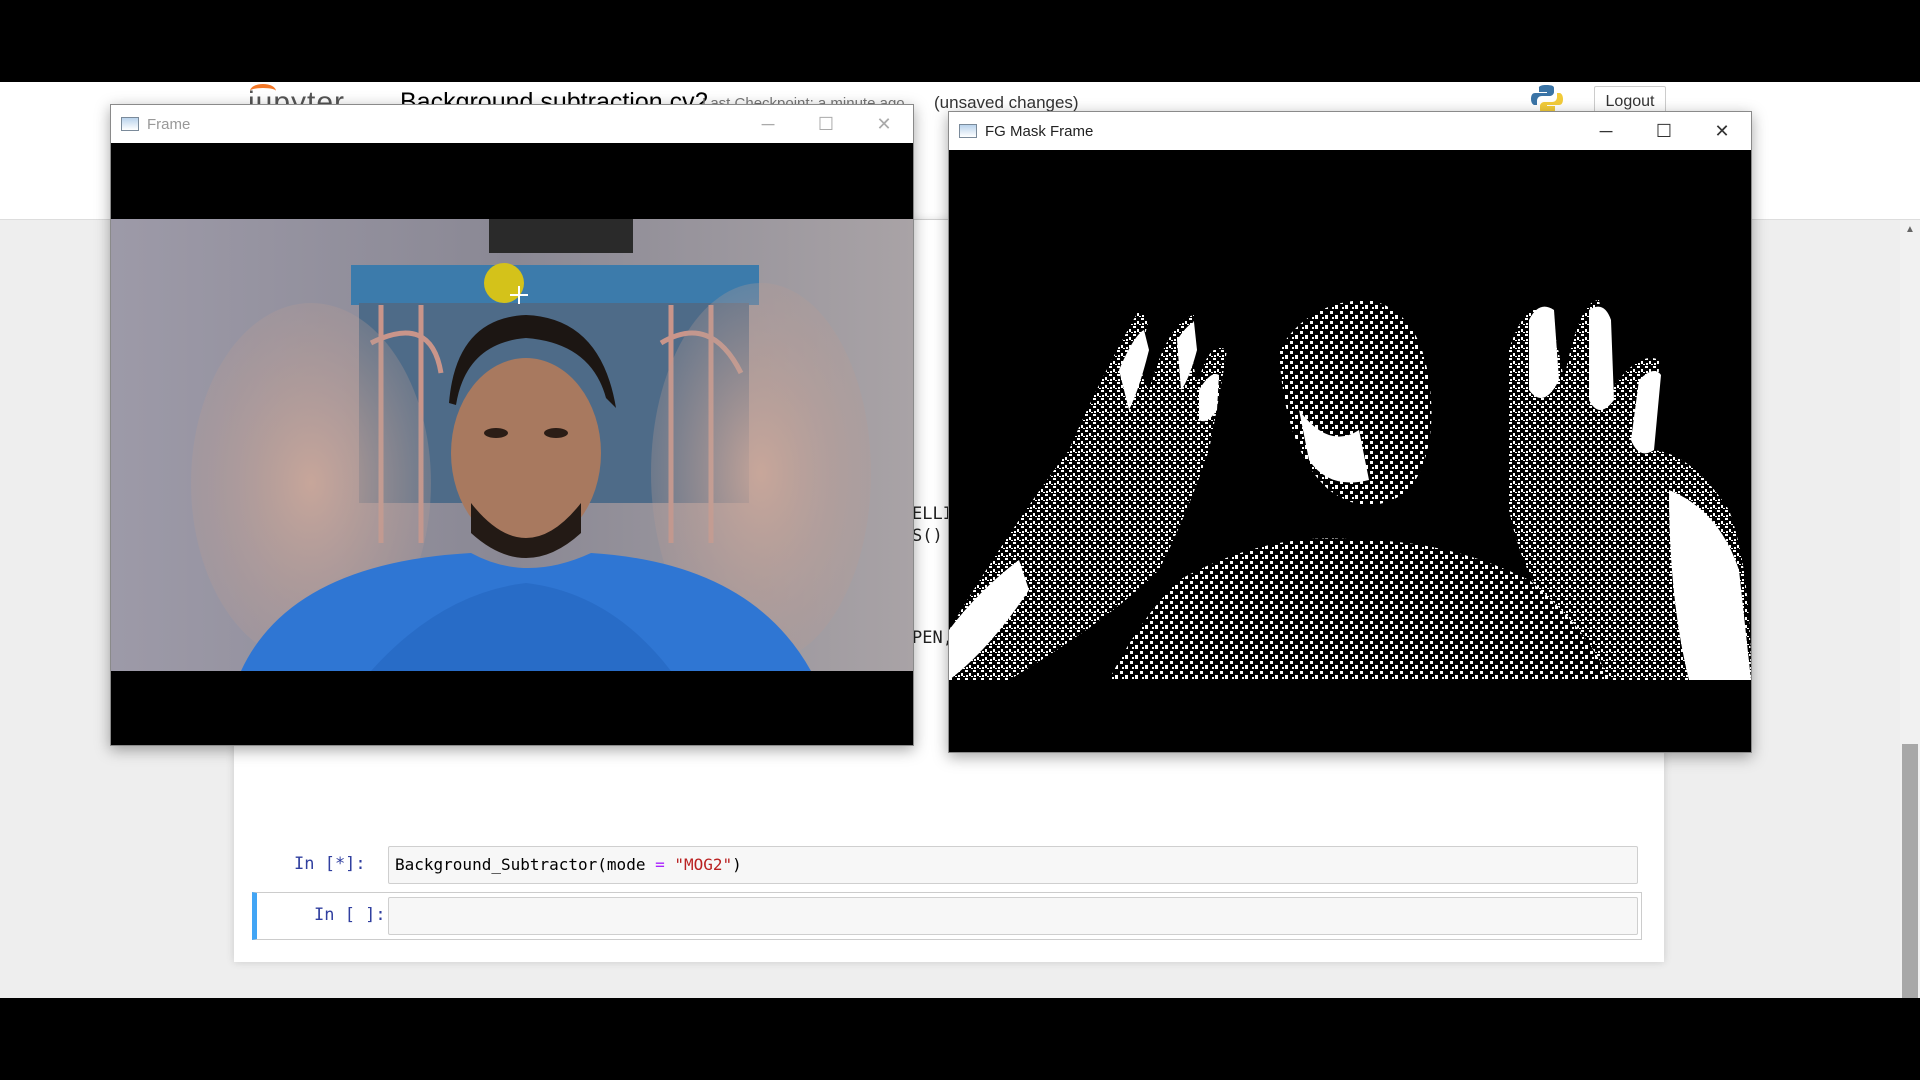 This screenshot has width=1920, height=1080. Describe the element at coordinates (169, 124) in the screenshot. I see `frame-window-title: Frame` at that location.